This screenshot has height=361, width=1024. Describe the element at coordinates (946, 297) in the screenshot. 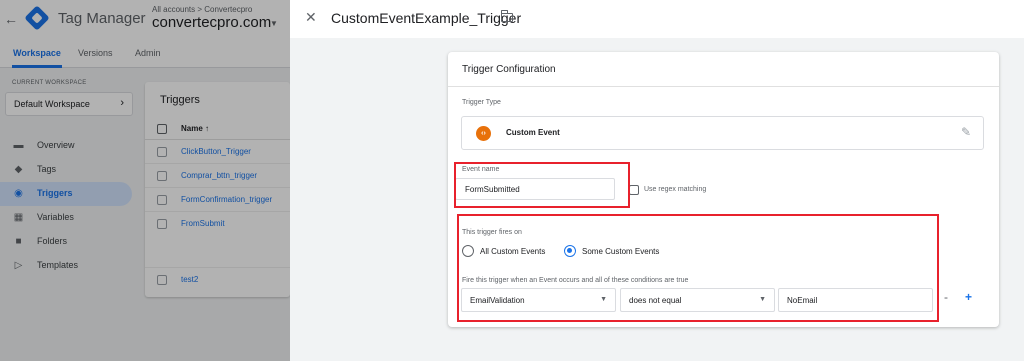

I see `remove-condition-button: -` at that location.